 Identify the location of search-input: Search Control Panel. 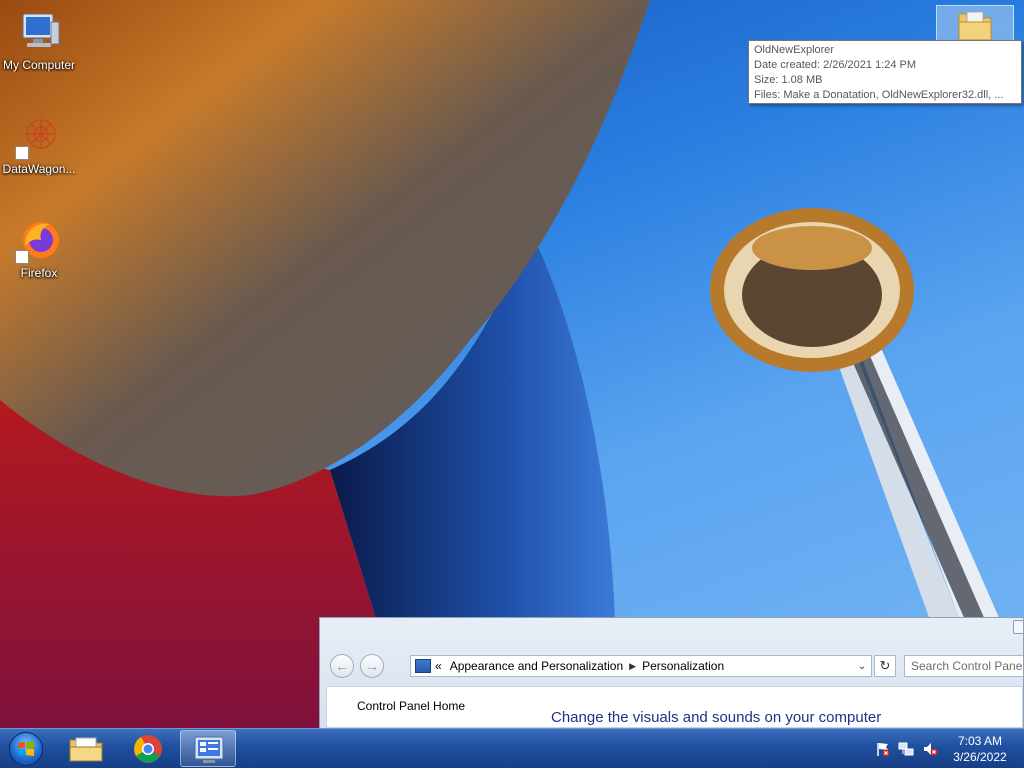
(963, 666).